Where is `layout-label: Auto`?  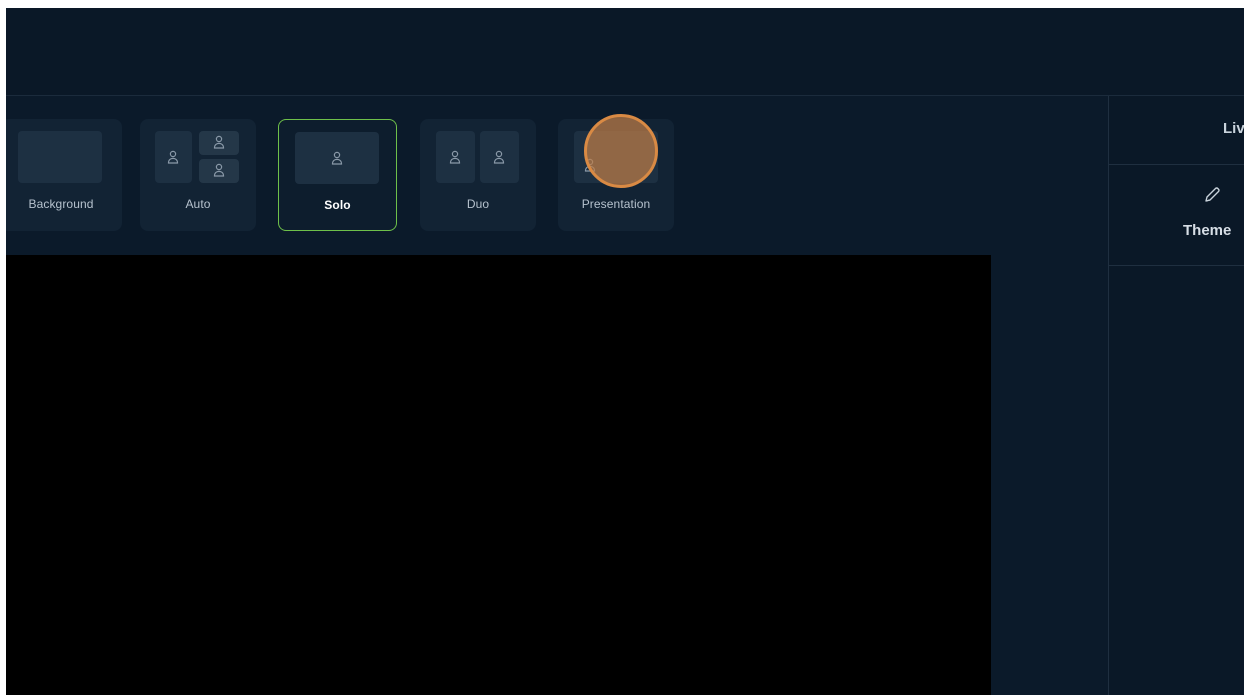
layout-label: Auto is located at coordinates (198, 204).